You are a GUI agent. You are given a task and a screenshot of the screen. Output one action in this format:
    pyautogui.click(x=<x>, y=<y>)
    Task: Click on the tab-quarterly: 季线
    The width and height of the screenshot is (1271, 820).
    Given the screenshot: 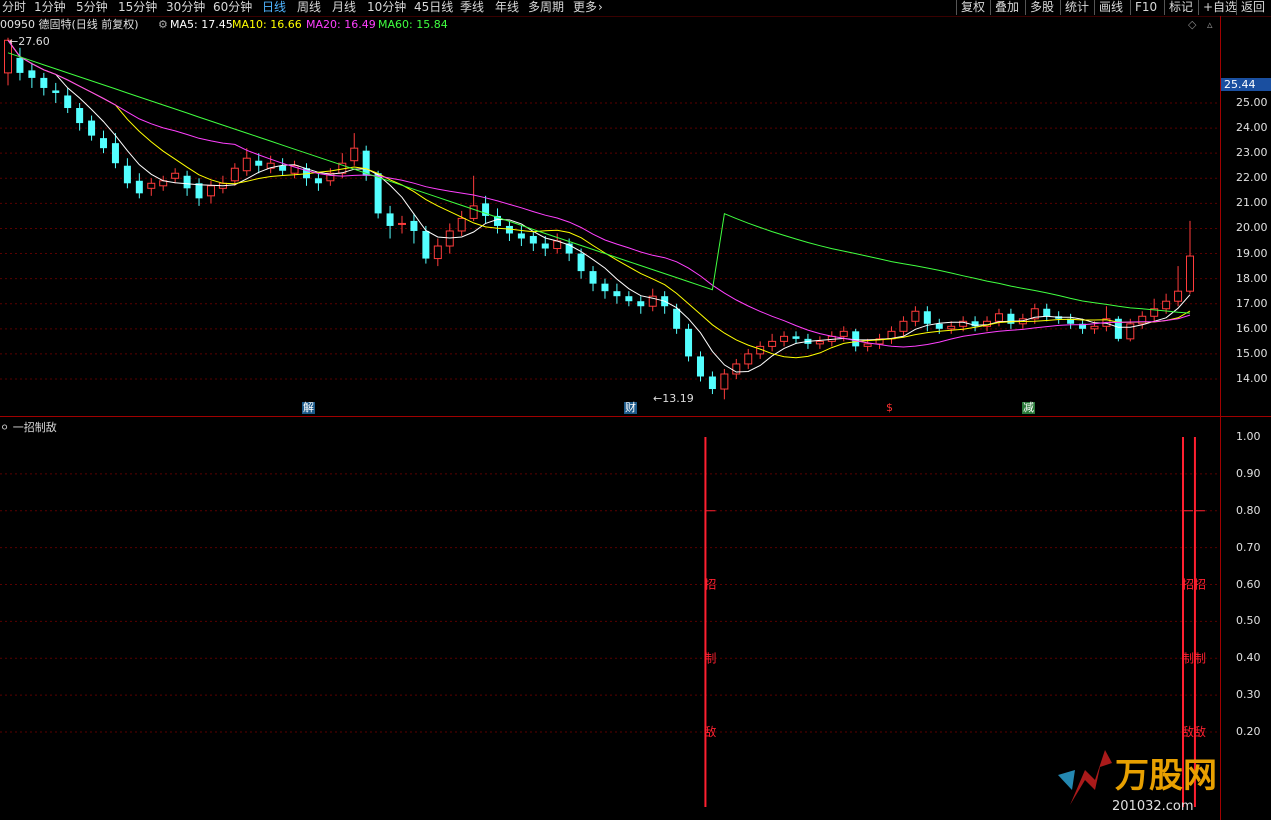 What is the action you would take?
    pyautogui.click(x=472, y=7)
    